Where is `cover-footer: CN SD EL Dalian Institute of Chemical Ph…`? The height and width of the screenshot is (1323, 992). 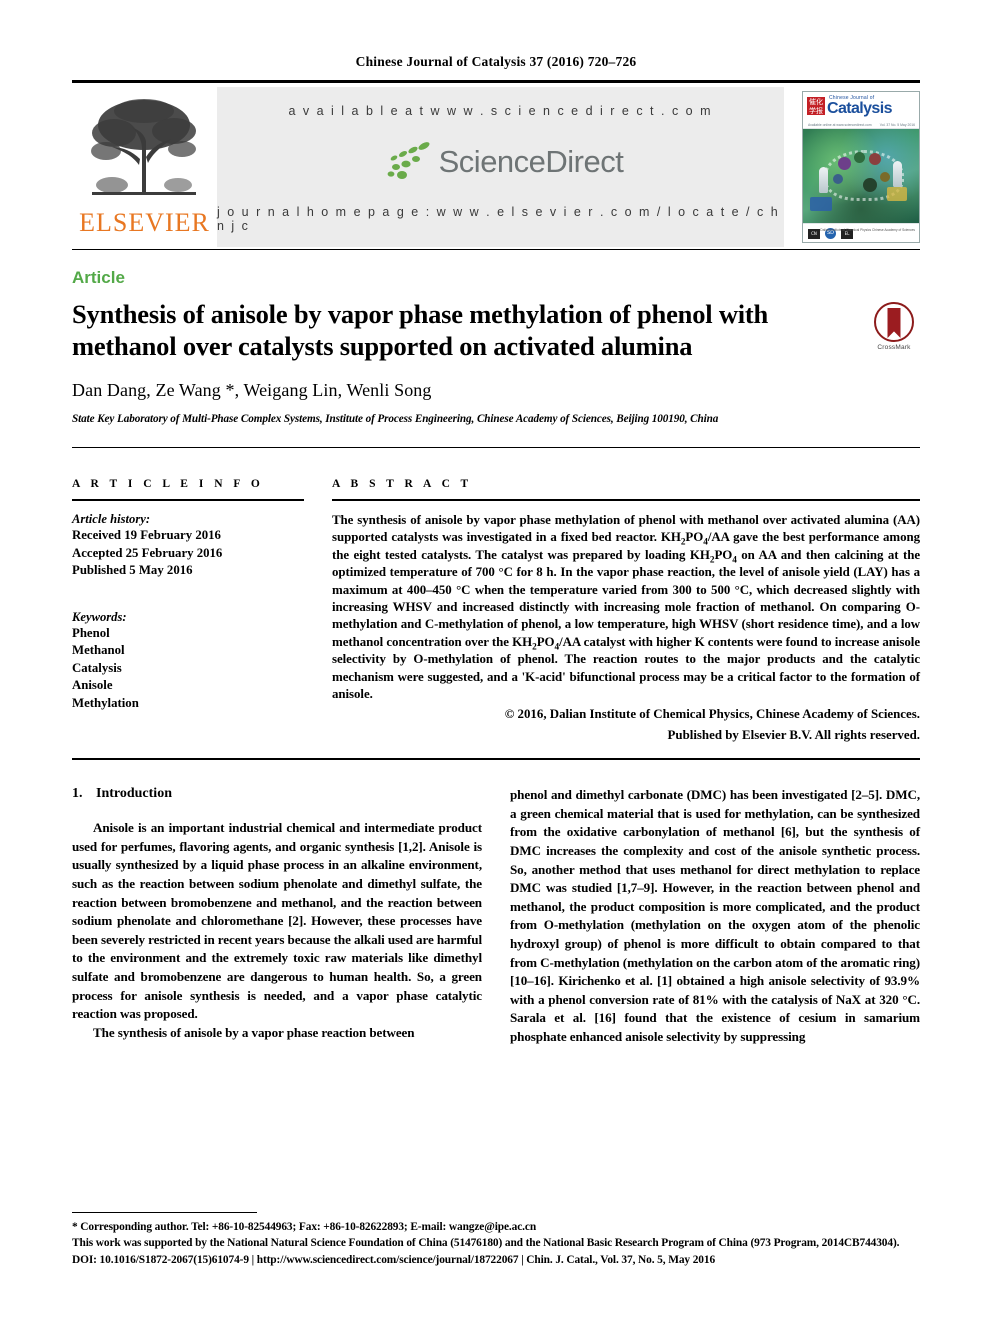
cover-footer: CN SD EL Dalian Institute of Chemical Ph… is located at coordinates (861, 232).